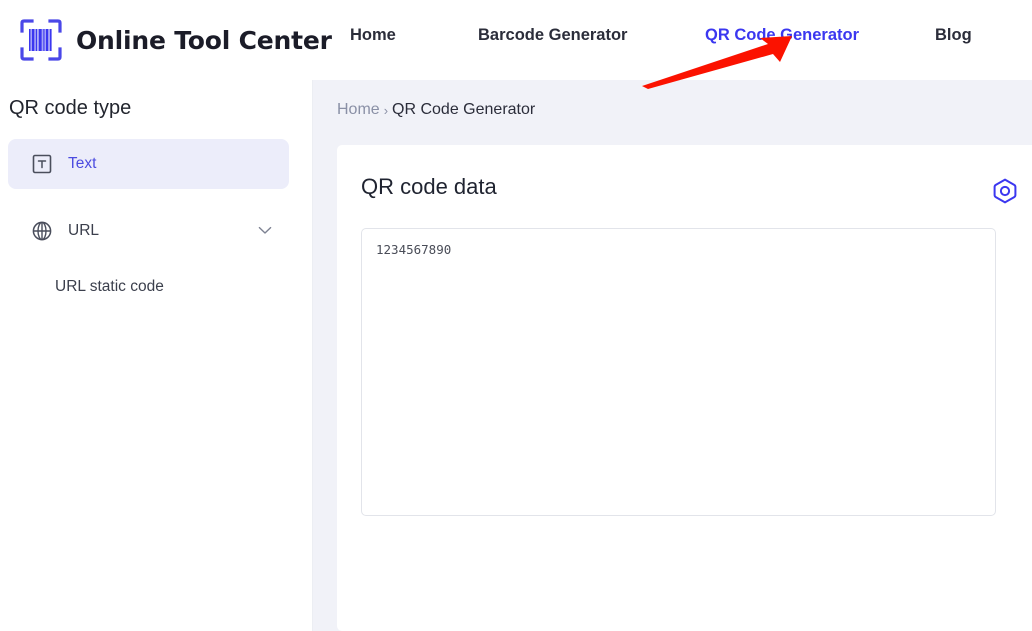 The image size is (1032, 631). I want to click on settings-hexagon-icon, so click(1005, 191).